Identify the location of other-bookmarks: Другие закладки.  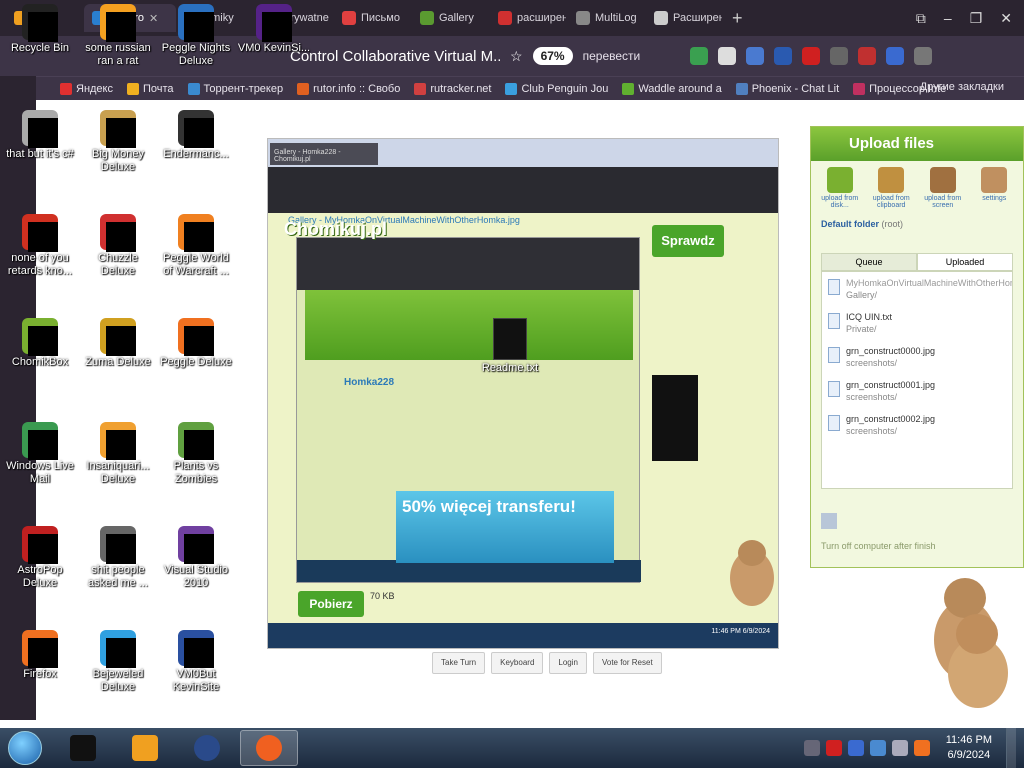
(962, 87).